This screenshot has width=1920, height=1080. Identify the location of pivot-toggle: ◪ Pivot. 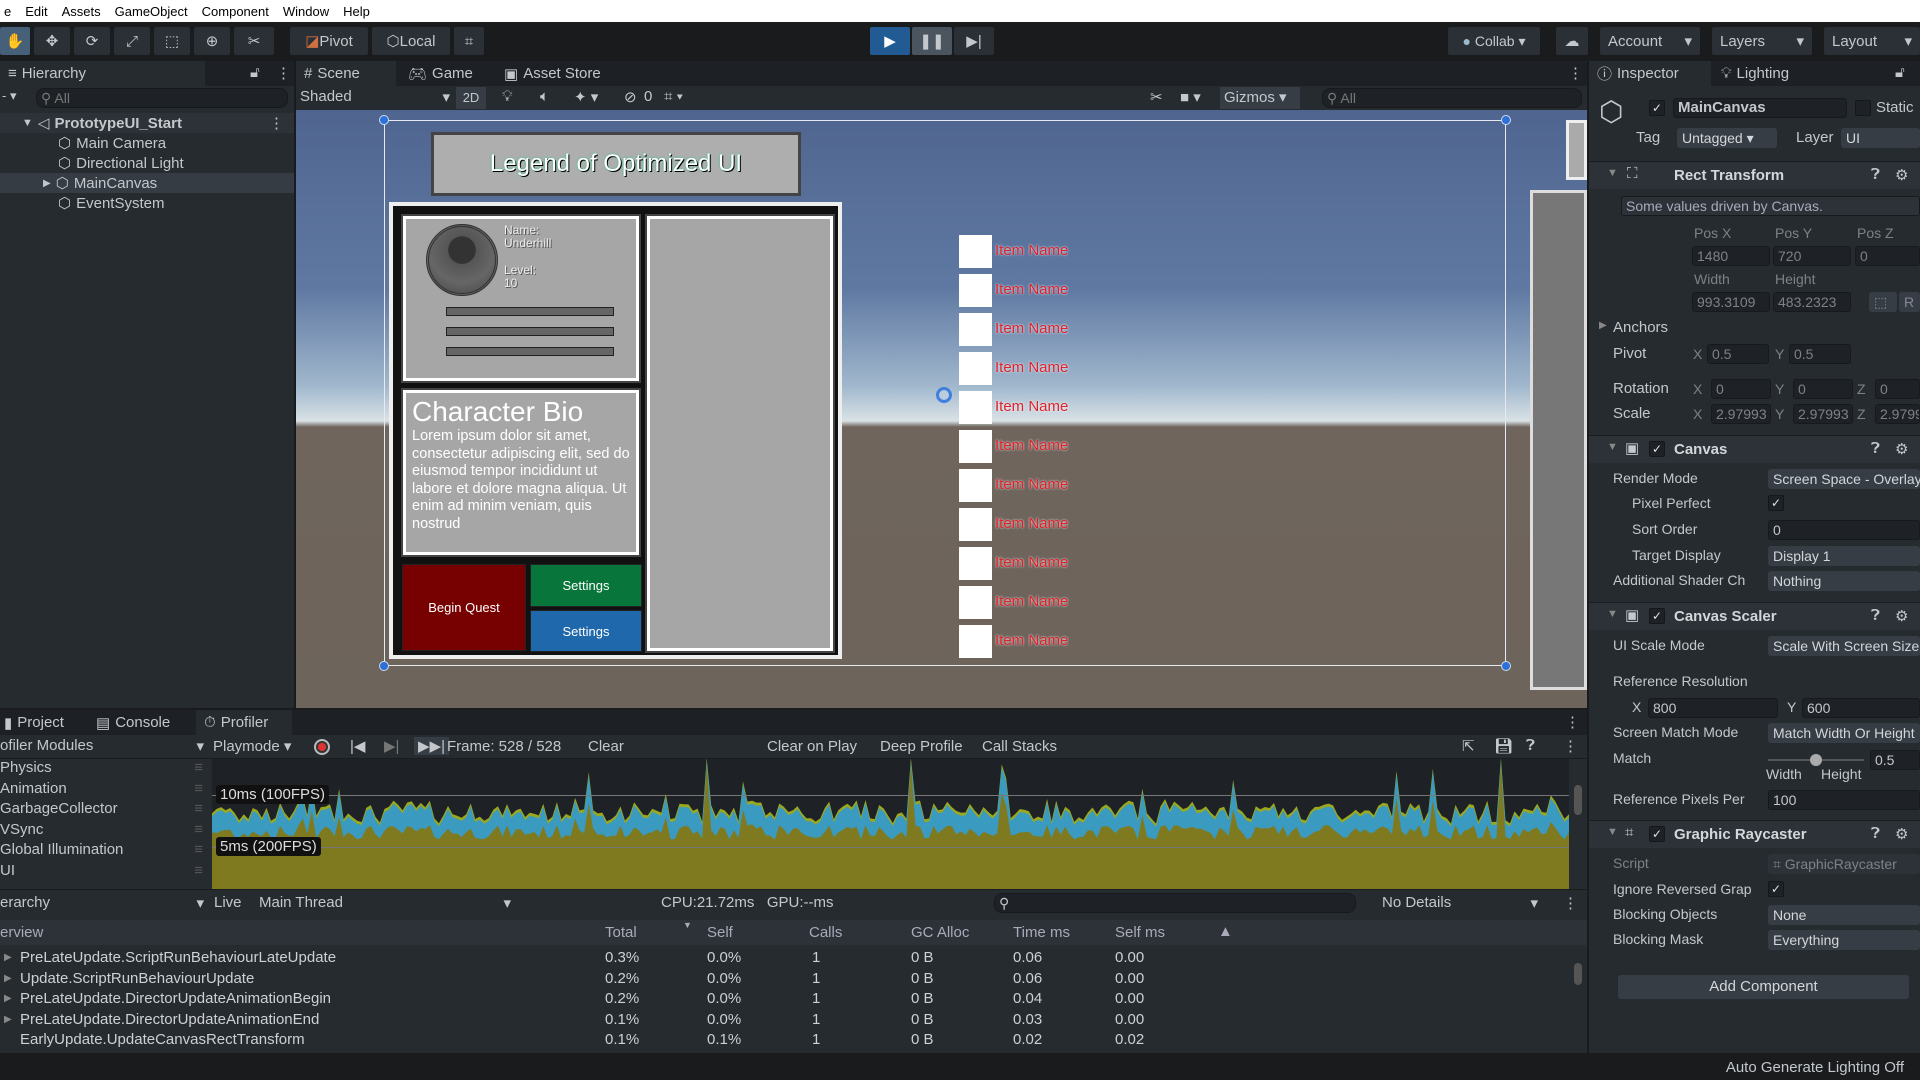
(329, 41).